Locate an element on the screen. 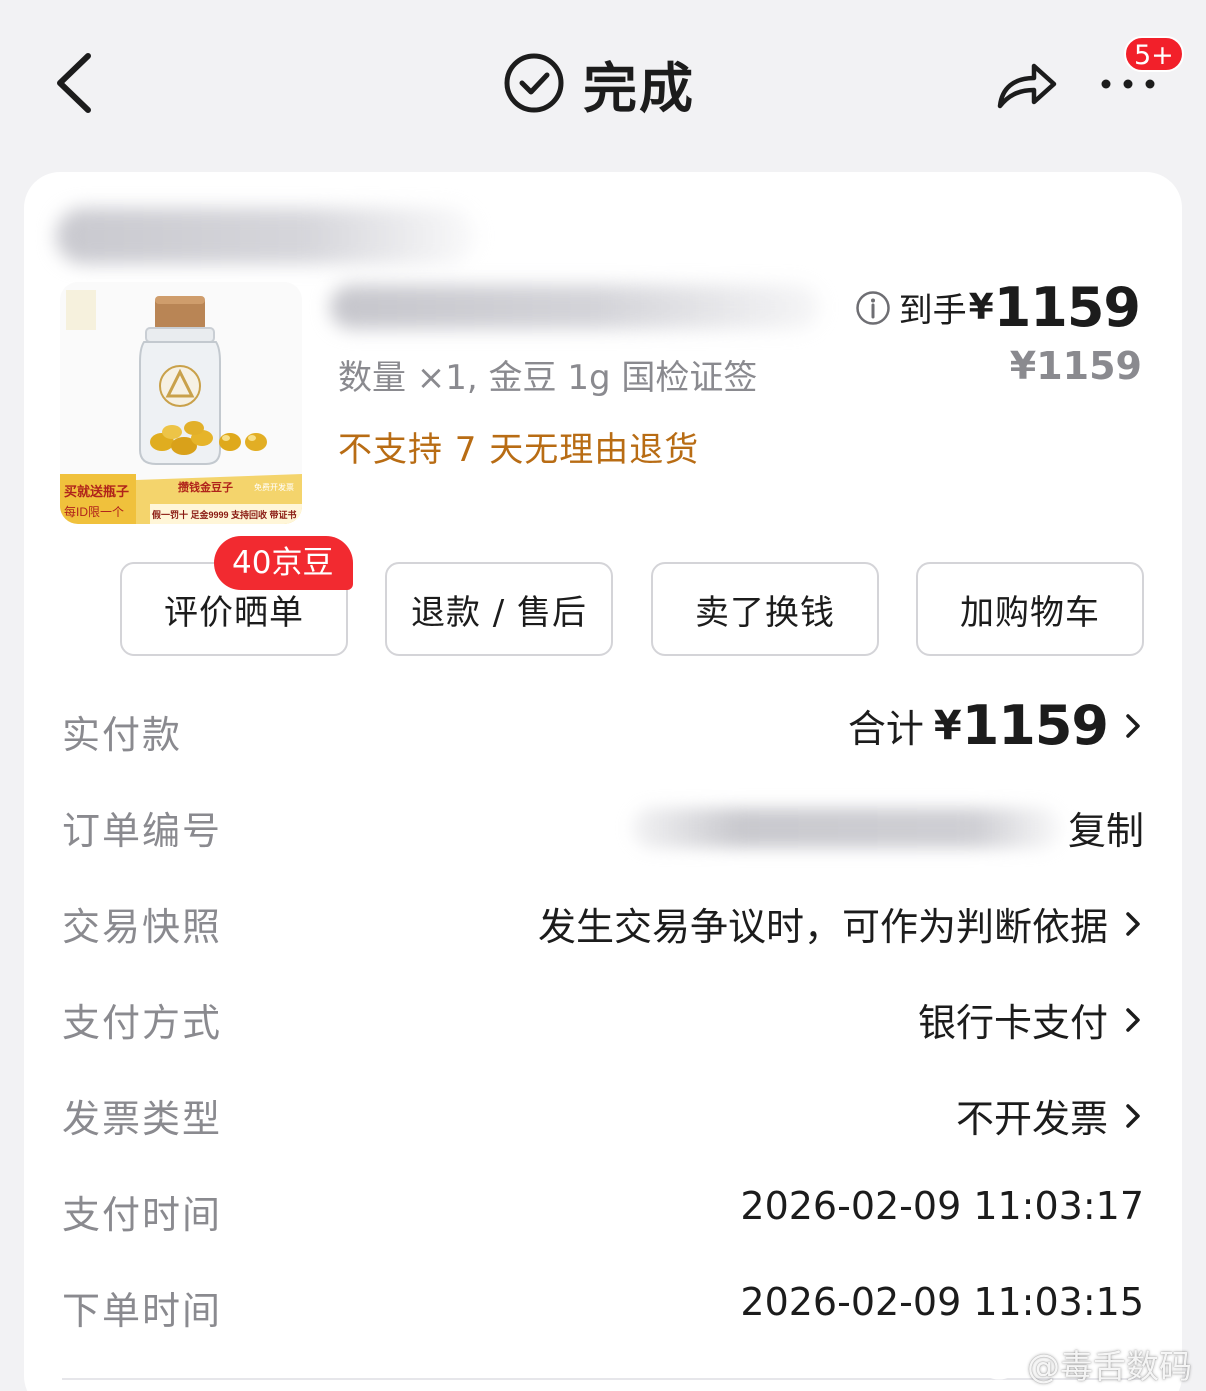 This screenshot has height=1391, width=1206. final-price-amount: 1159 is located at coordinates (1067, 307).